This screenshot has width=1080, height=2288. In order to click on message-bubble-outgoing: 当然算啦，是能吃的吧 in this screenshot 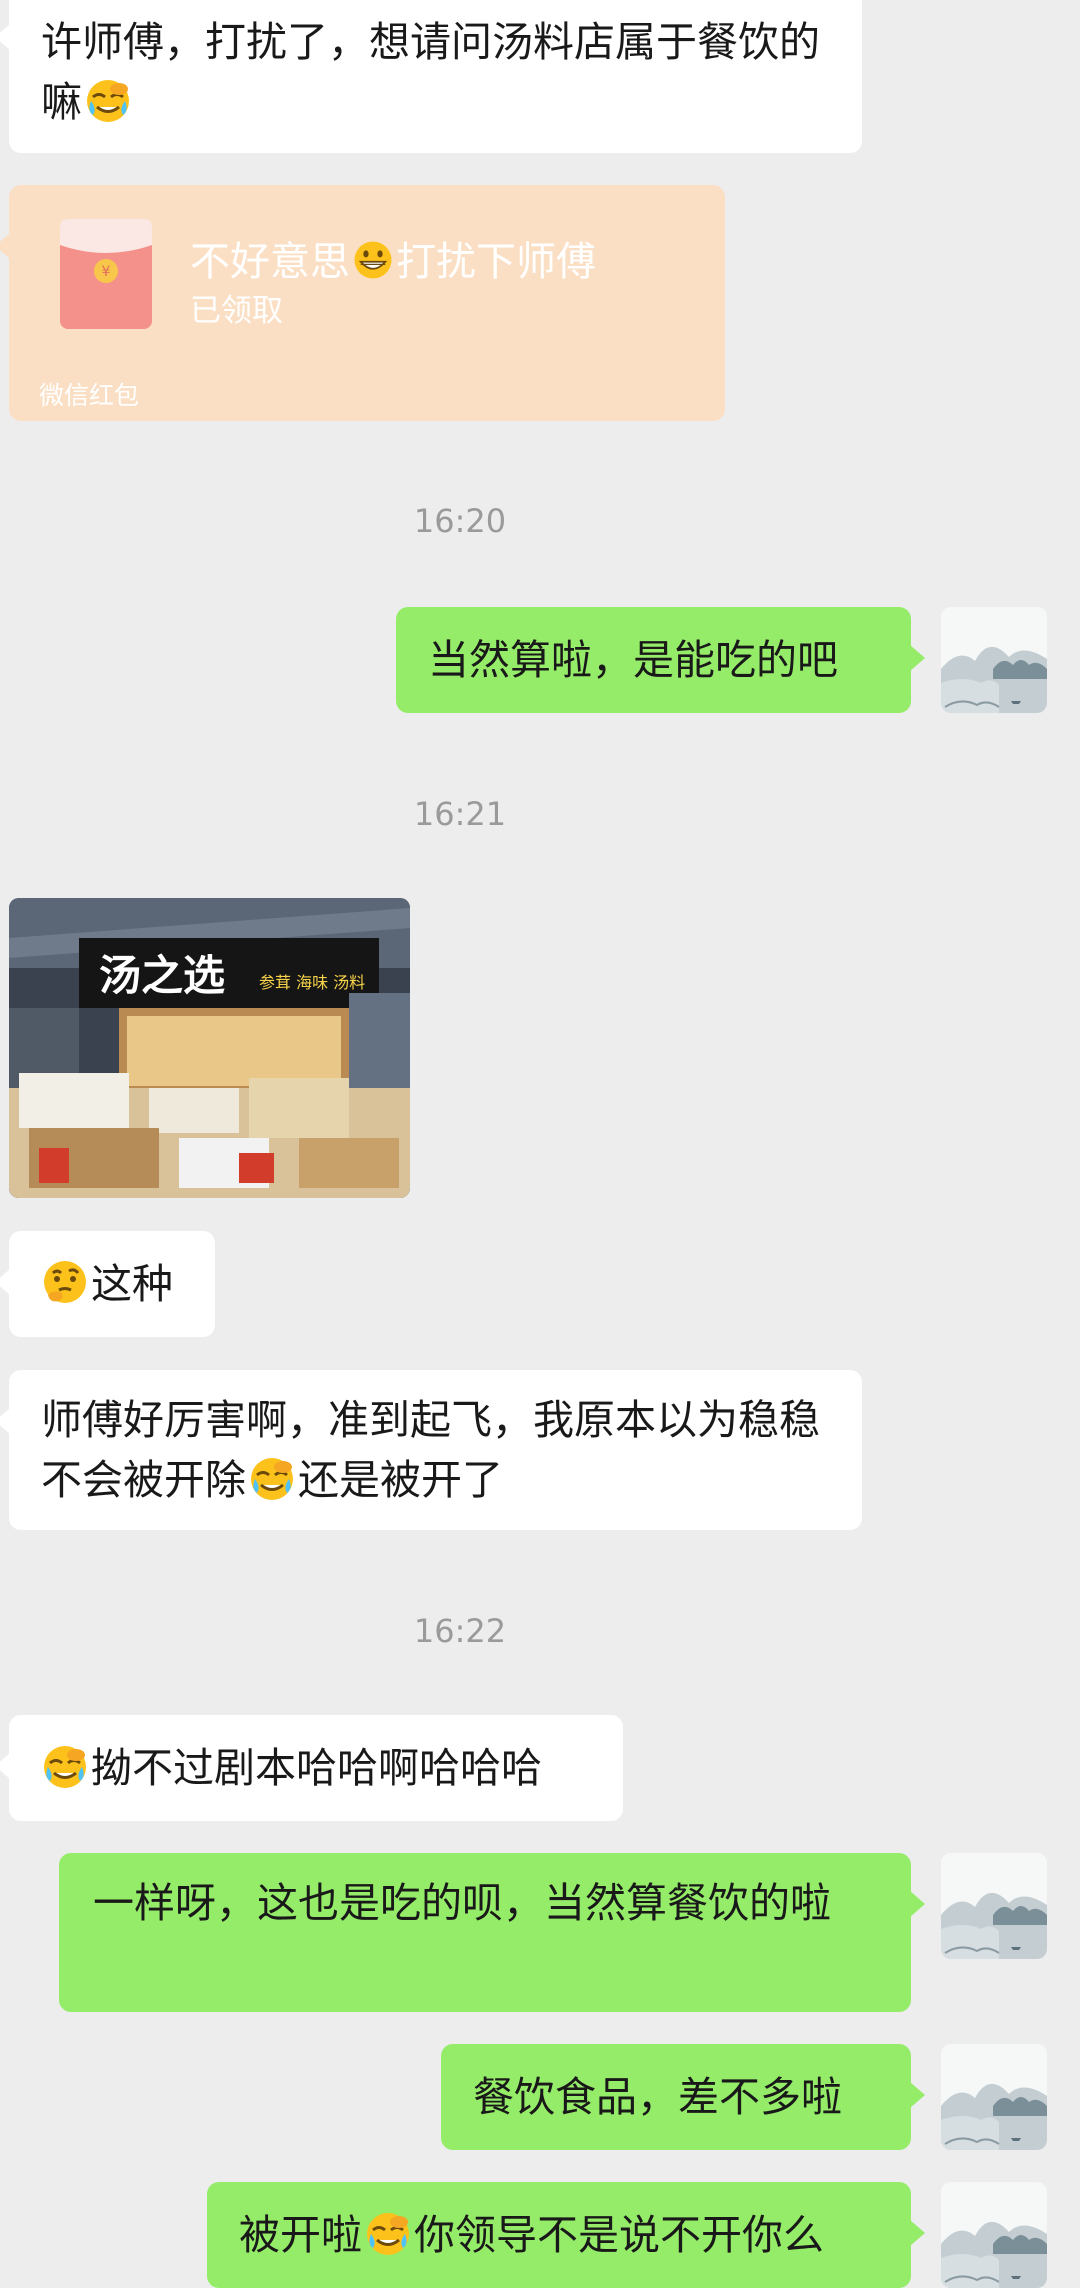, I will do `click(660, 660)`.